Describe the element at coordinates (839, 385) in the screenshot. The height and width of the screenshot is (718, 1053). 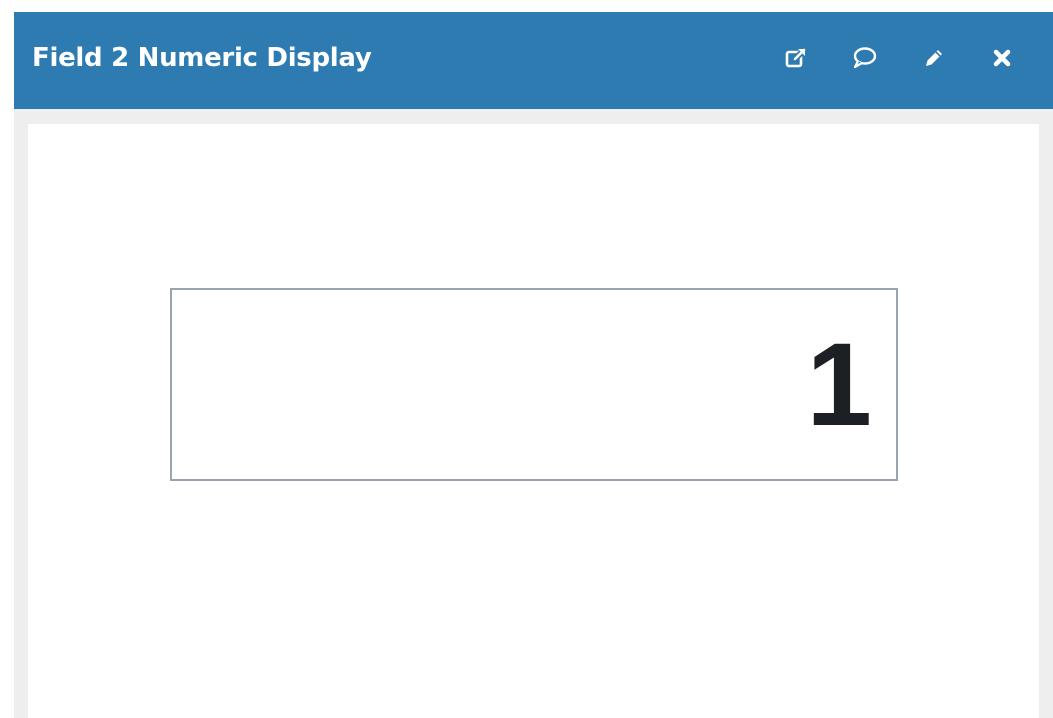
I see `numeric-value: 1` at that location.